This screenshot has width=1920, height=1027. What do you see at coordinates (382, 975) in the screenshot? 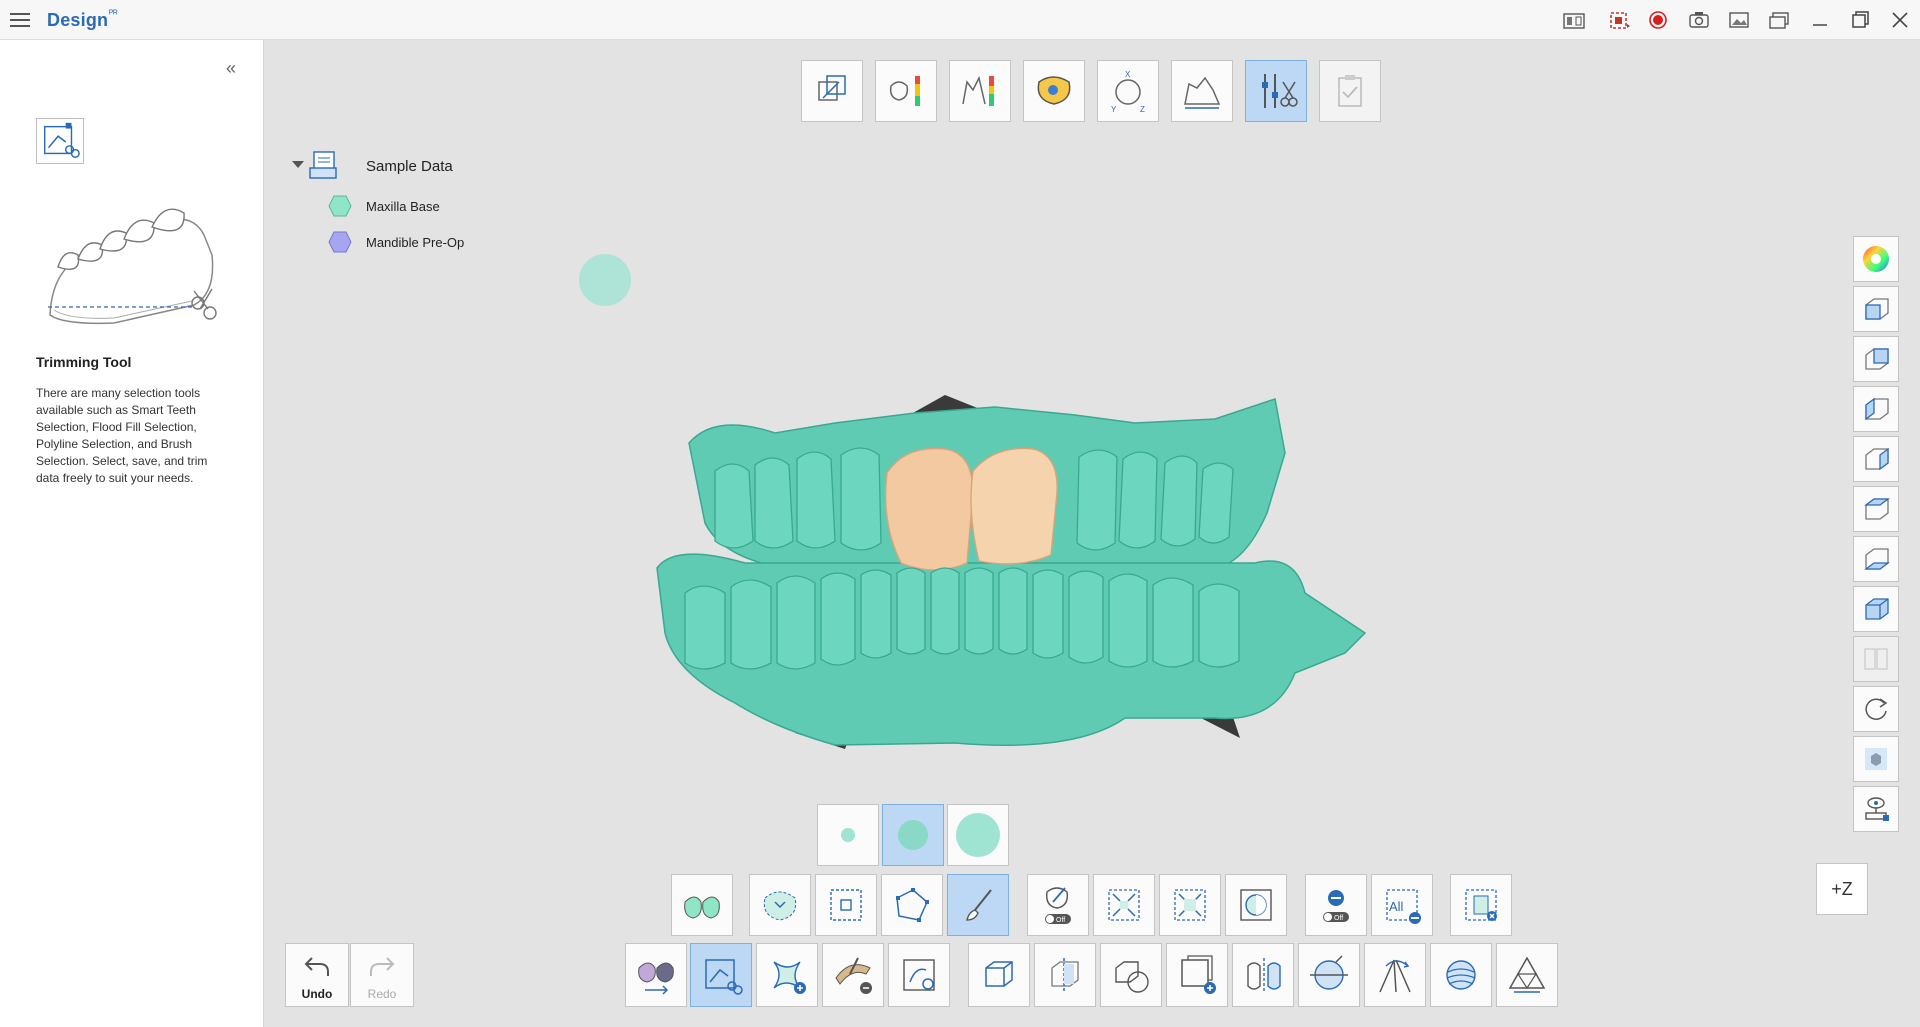
I see `redo-button: Redo` at bounding box center [382, 975].